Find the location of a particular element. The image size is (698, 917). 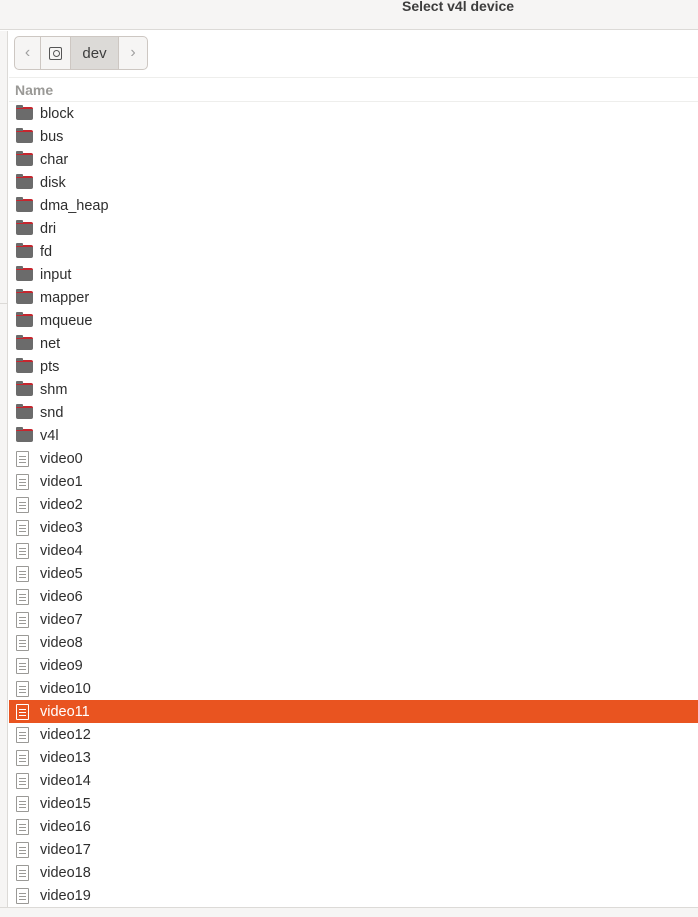

list-item: bus is located at coordinates (353, 136).